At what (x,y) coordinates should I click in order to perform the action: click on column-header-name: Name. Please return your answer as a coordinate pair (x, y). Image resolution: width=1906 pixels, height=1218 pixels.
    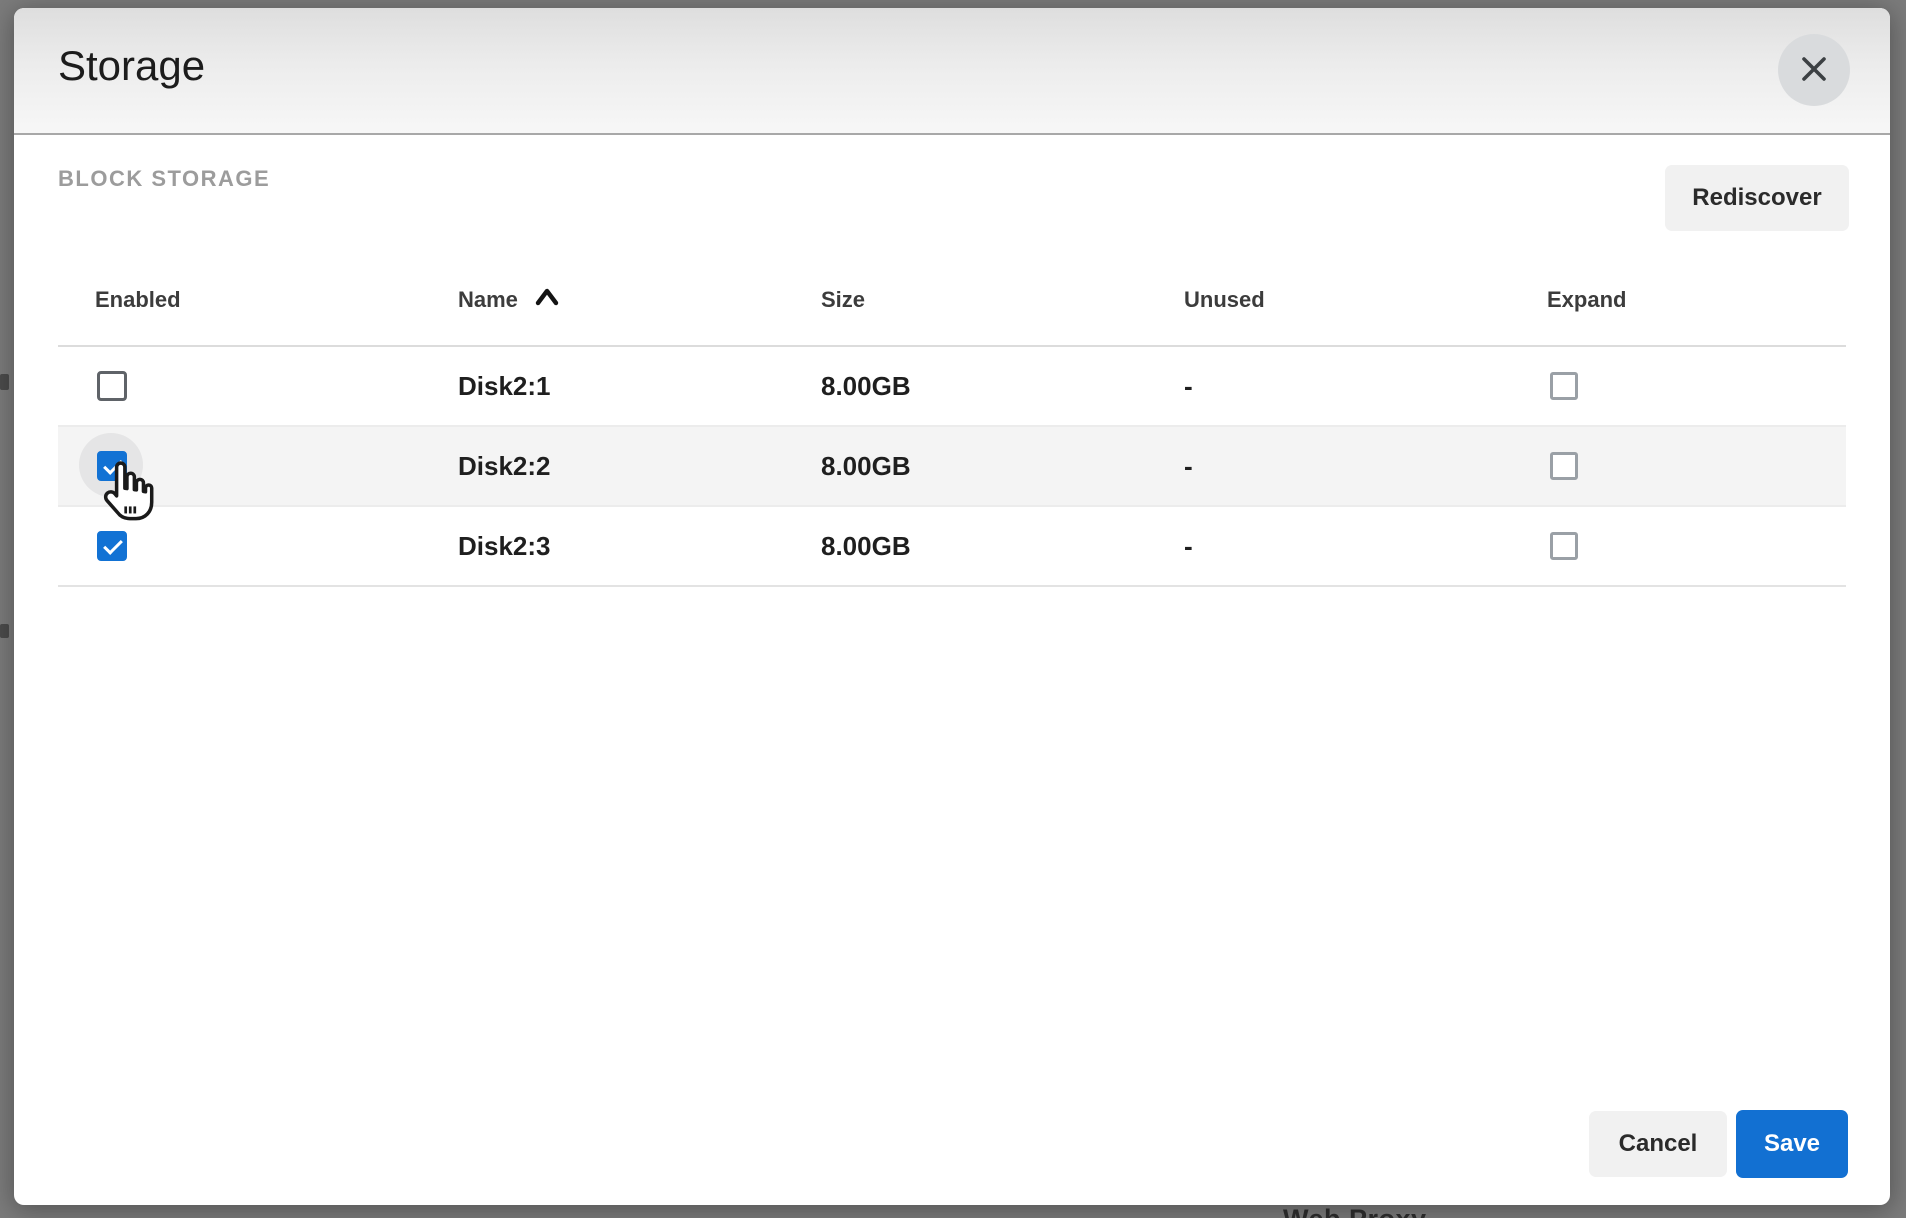
    Looking at the image, I should click on (639, 300).